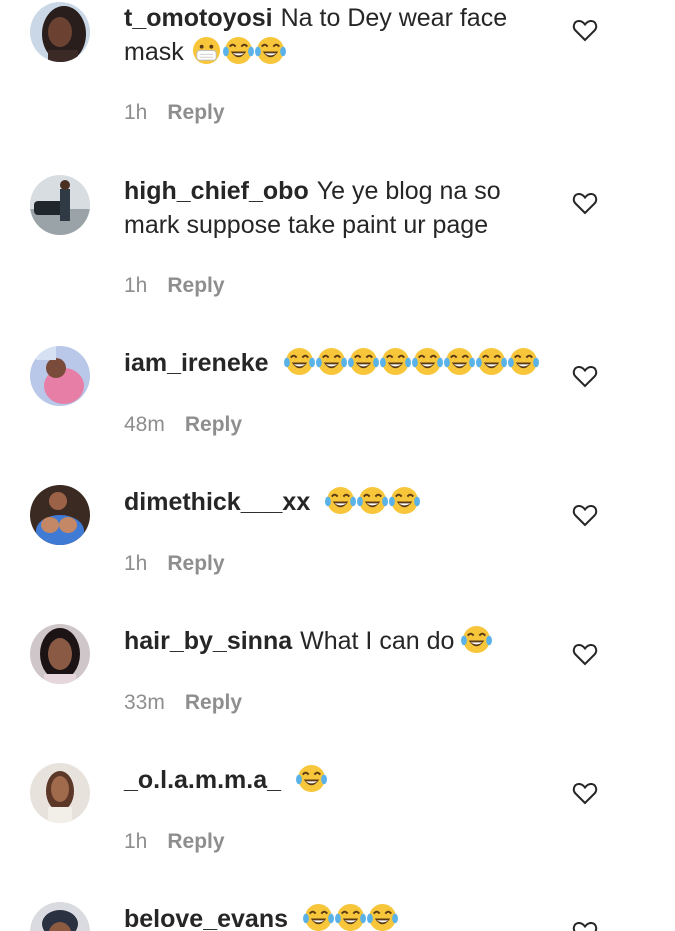 The width and height of the screenshot is (675, 931). I want to click on comment-meta: 48m Reply, so click(183, 425).